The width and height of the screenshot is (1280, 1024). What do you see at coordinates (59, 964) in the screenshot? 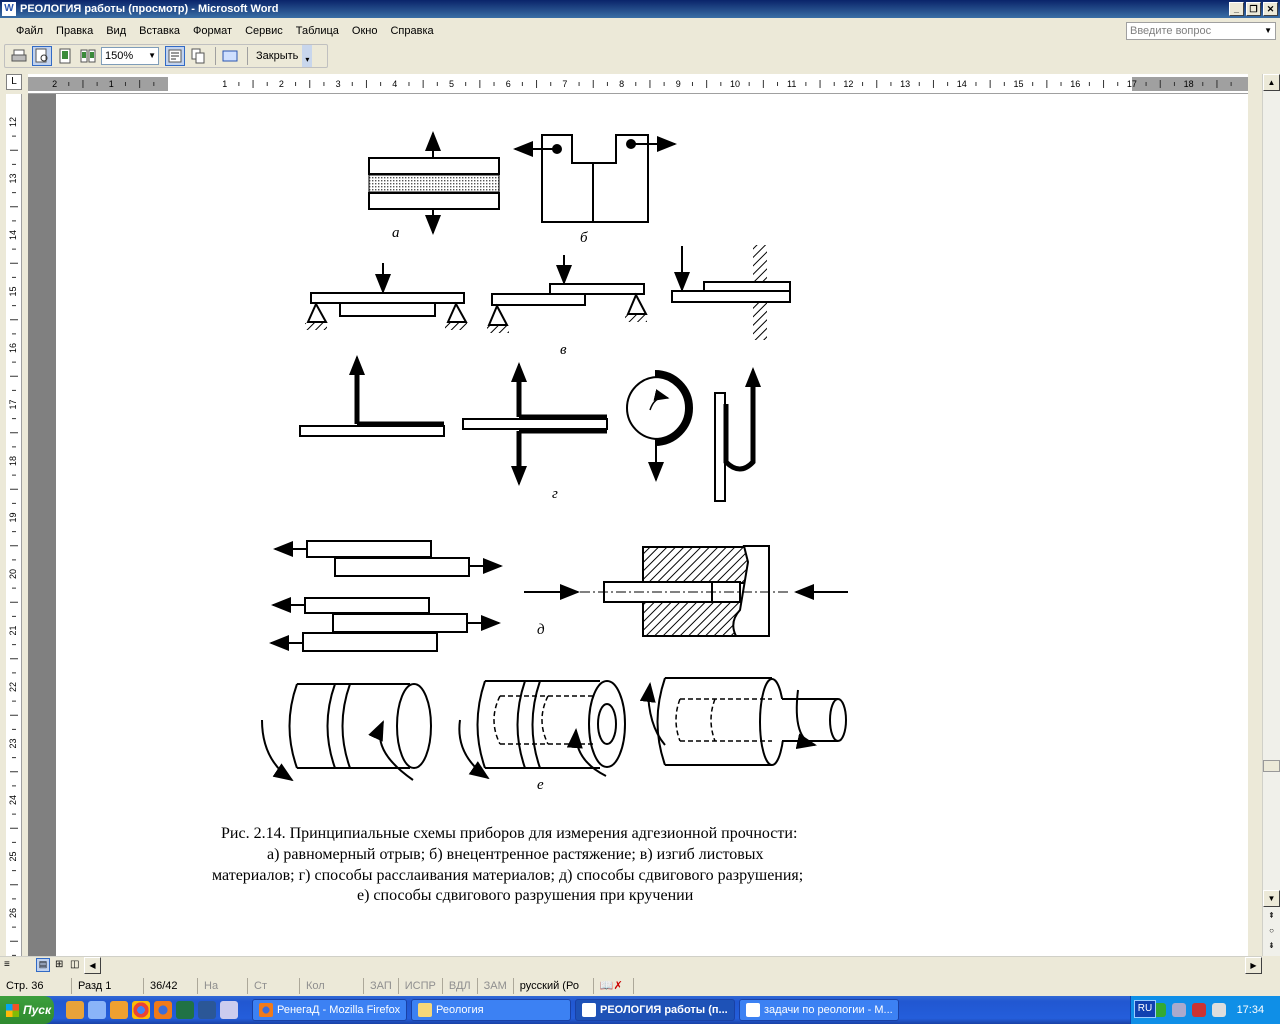
I see `web-view-icon: ⊞` at bounding box center [59, 964].